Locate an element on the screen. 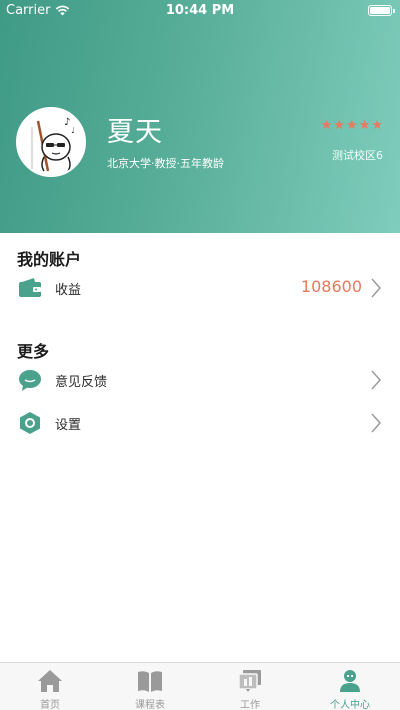 This screenshot has width=400, height=710. tab-profile-label: 个人中心 is located at coordinates (350, 705).